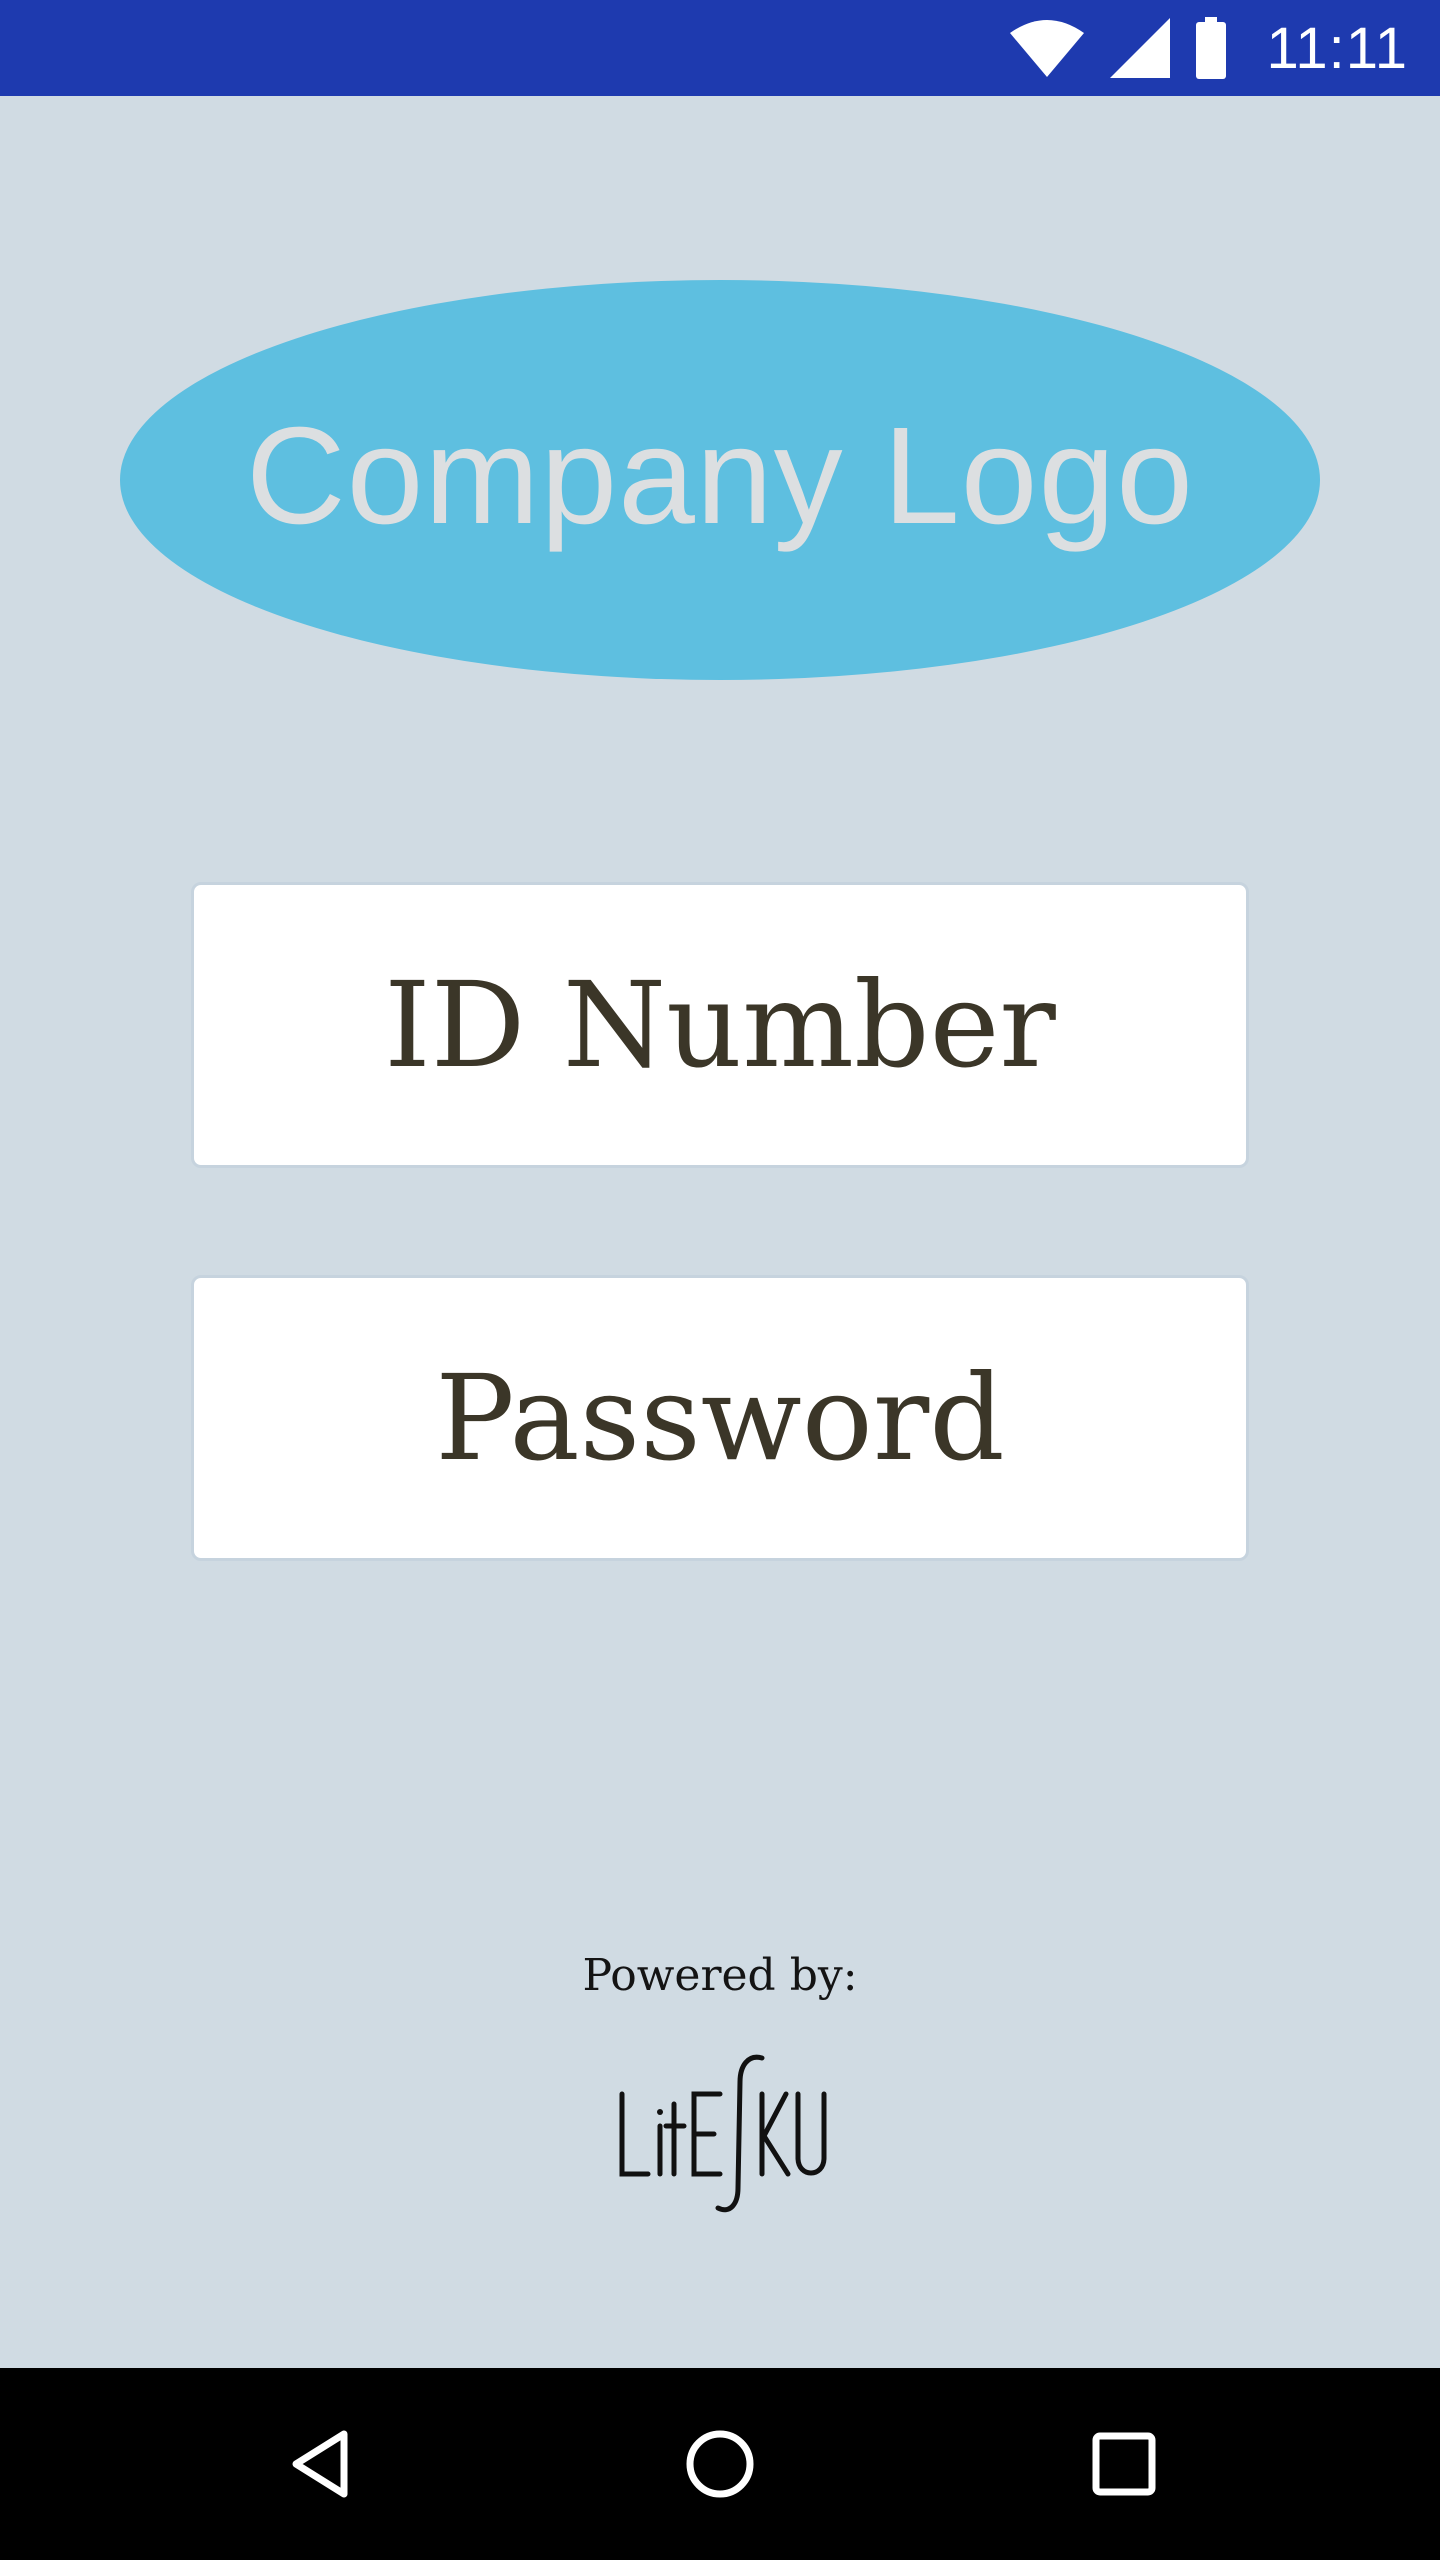 Image resolution: width=1440 pixels, height=2560 pixels. I want to click on password-field: Password, so click(720, 1418).